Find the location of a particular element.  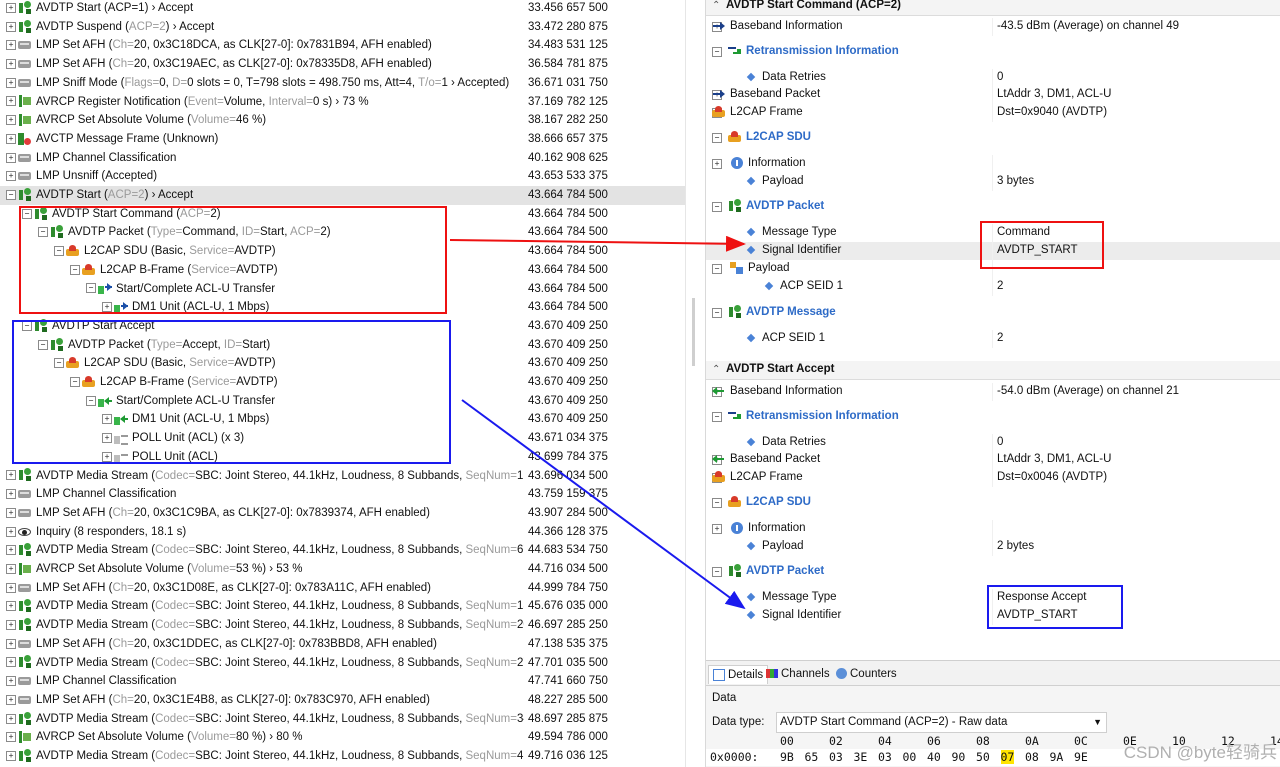

hex-byte: 65 is located at coordinates (812, 757).